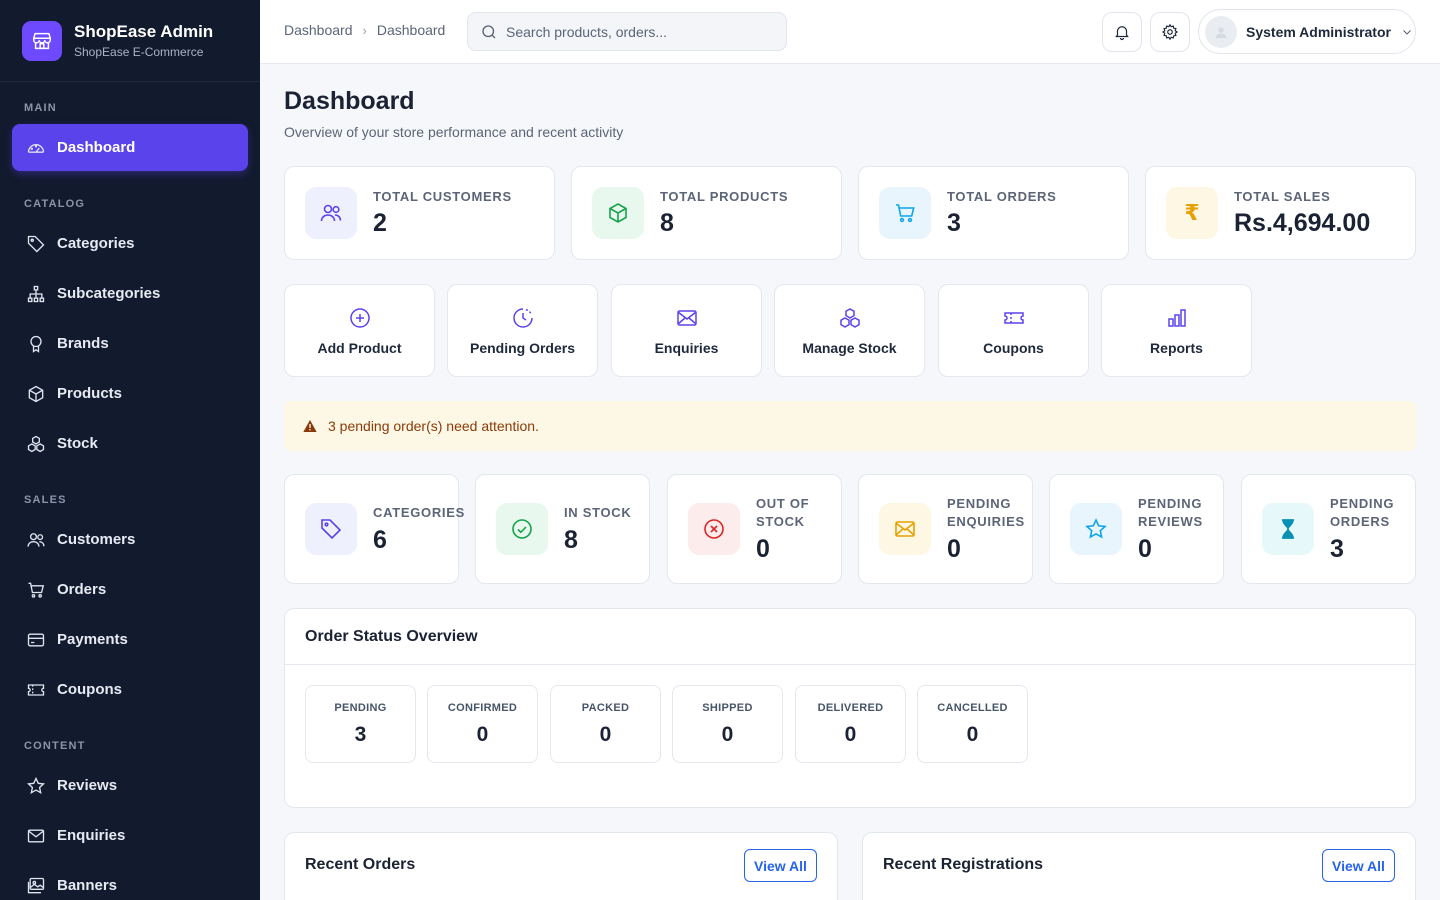  I want to click on mini-stat-categories: CATEGORIES 6, so click(374, 529).